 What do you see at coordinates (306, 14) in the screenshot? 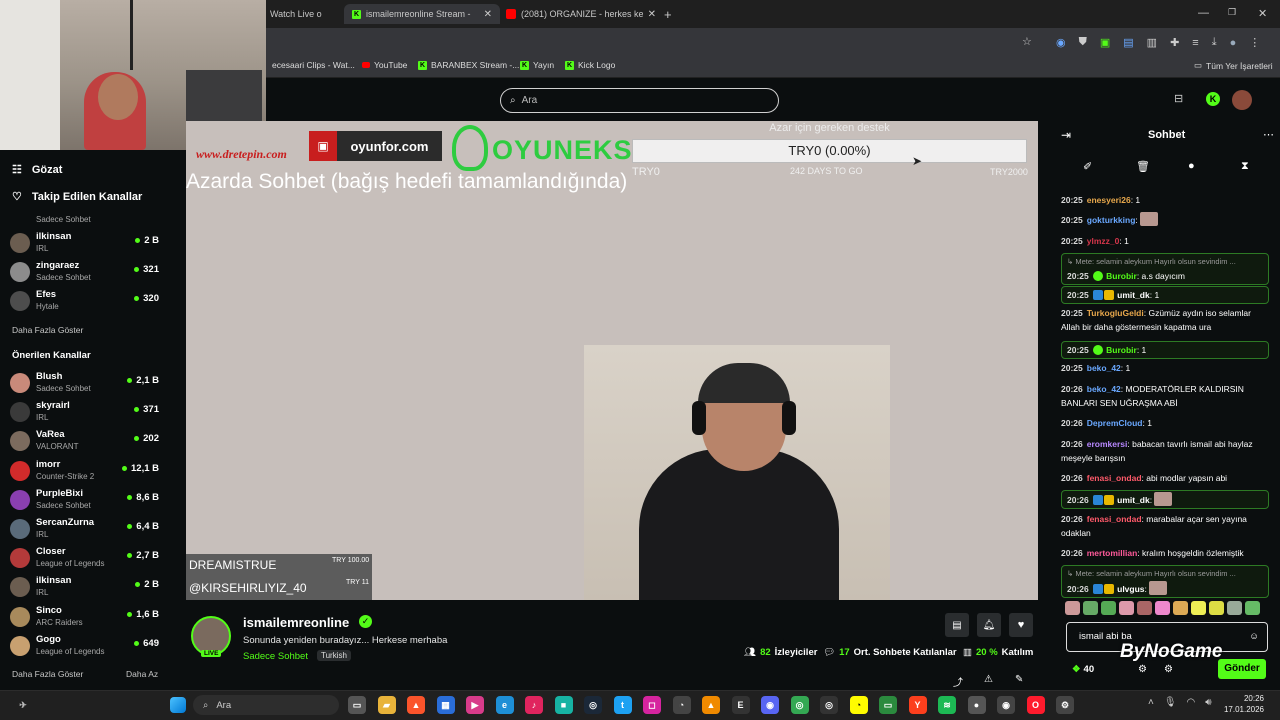
I see `tab-watch-live: Watch Live o` at bounding box center [306, 14].